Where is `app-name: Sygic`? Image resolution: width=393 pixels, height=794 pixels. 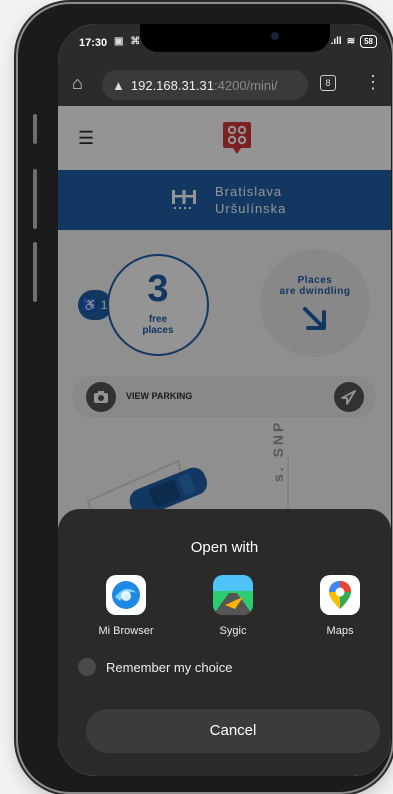
app-name: Sygic is located at coordinates (233, 631).